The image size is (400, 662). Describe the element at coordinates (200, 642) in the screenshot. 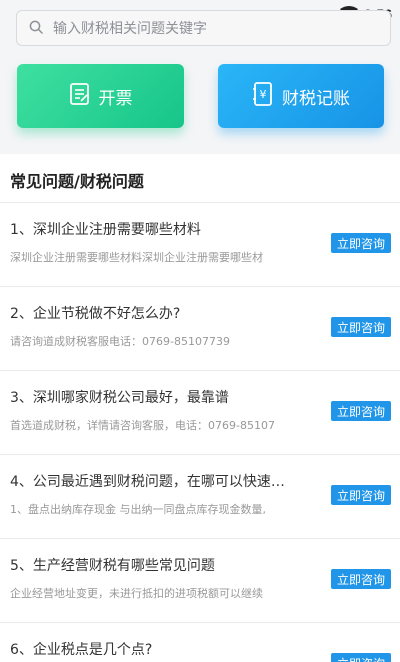

I see `faq-item: 6、企业税点是几个点? 立即咨询` at that location.